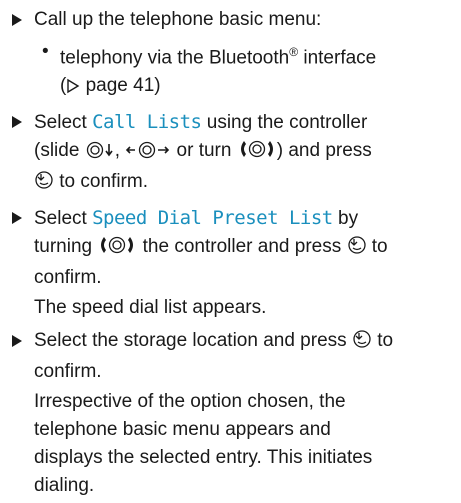  Describe the element at coordinates (68, 278) in the screenshot. I see `step-3-text-f: confirm.` at that location.